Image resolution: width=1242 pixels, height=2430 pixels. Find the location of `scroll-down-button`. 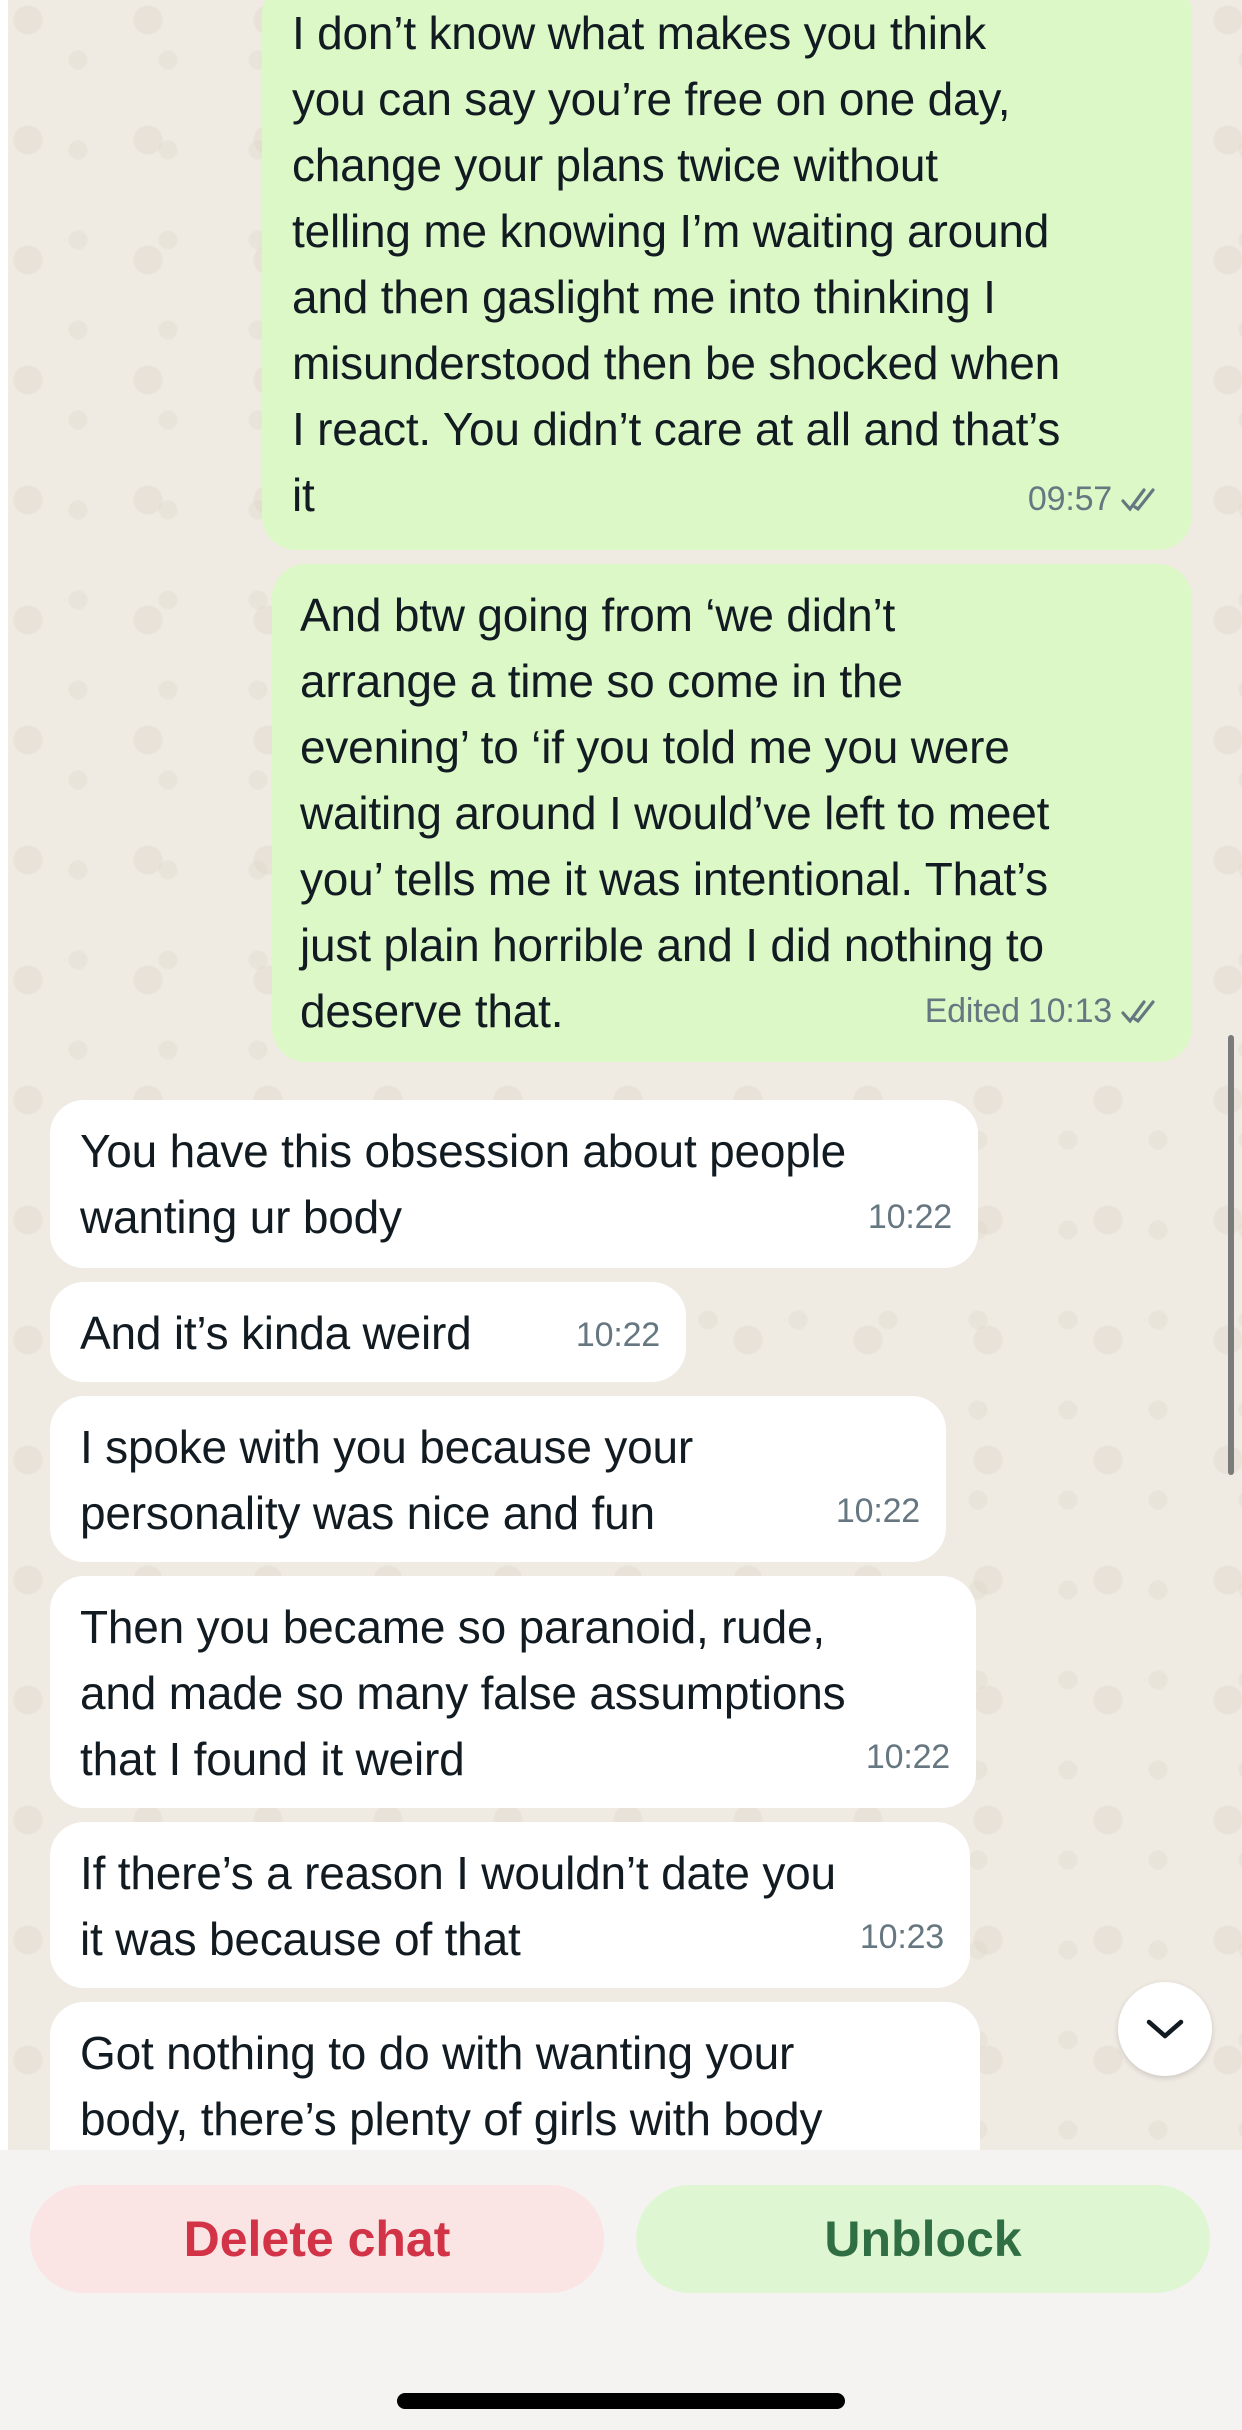

scroll-down-button is located at coordinates (1165, 2029).